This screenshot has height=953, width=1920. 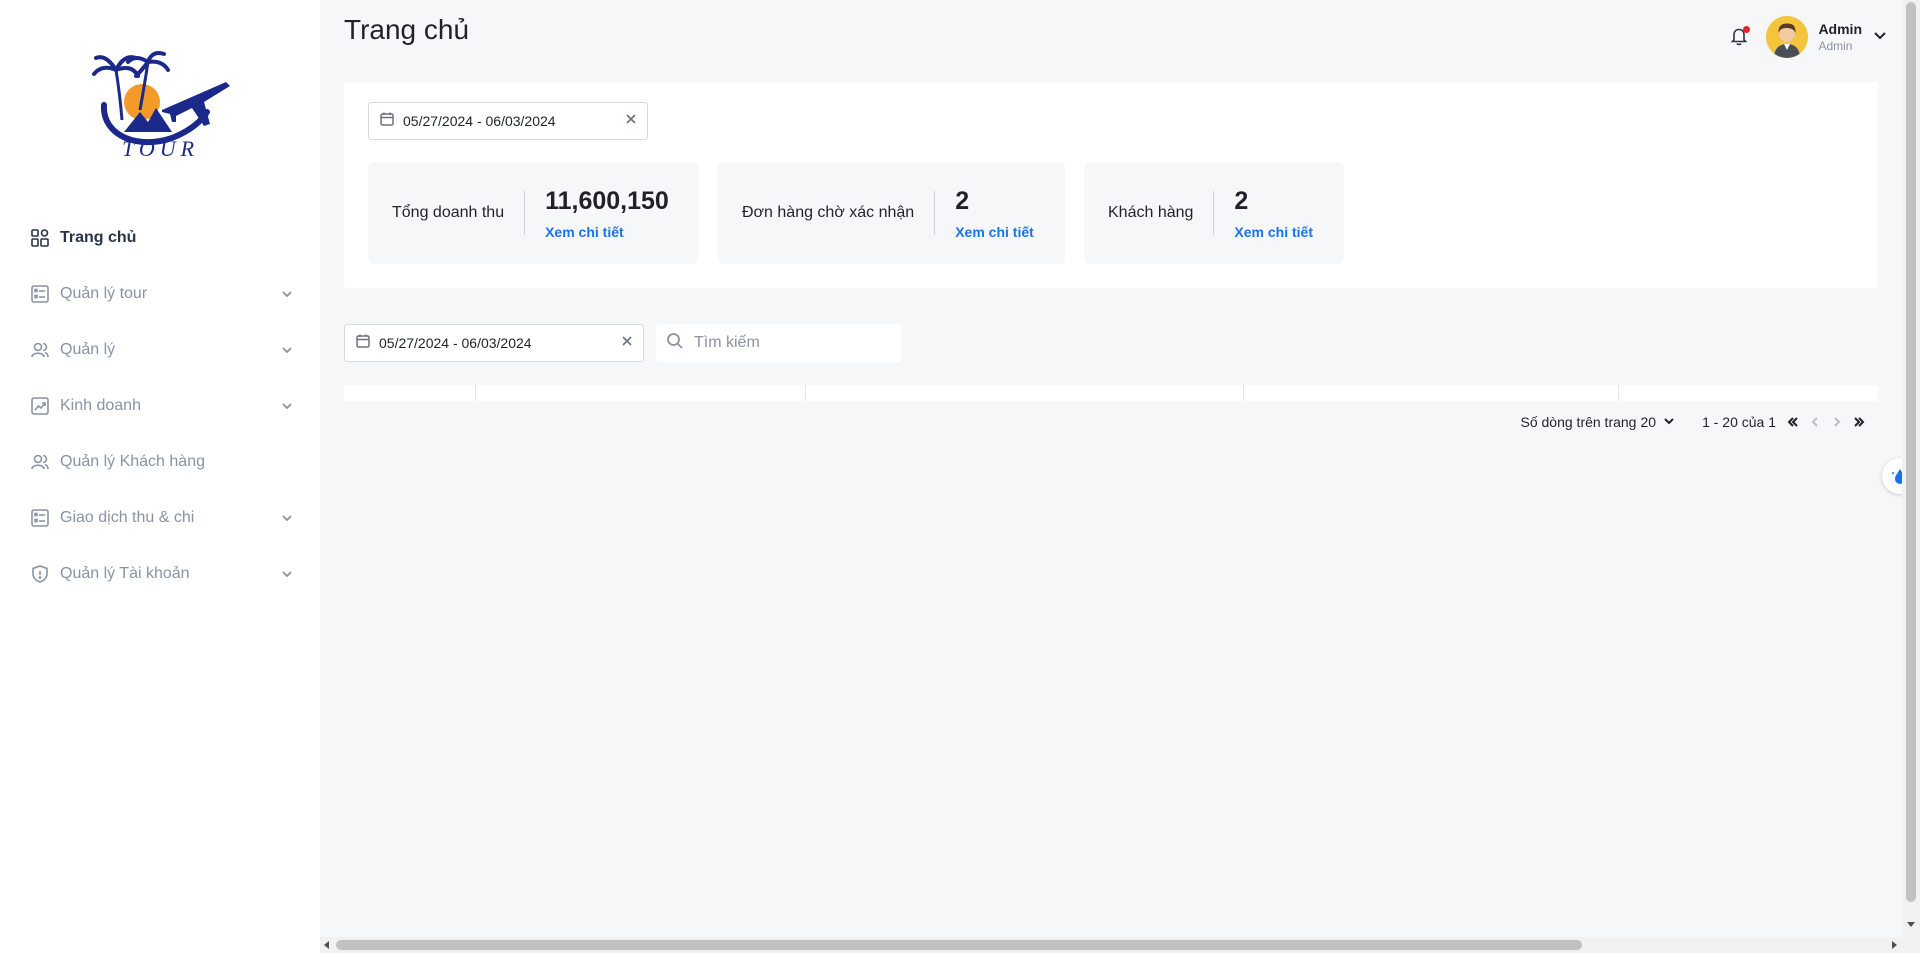 I want to click on user-info: Admin Admin, so click(x=1840, y=37).